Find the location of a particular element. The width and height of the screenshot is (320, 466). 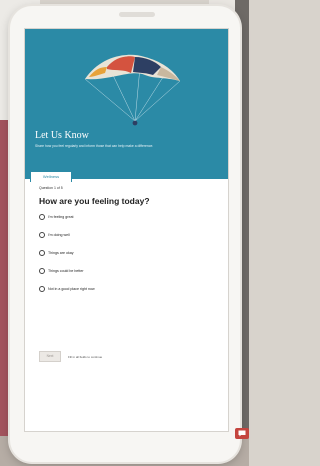

option-label: Things could be better is located at coordinates (66, 271).